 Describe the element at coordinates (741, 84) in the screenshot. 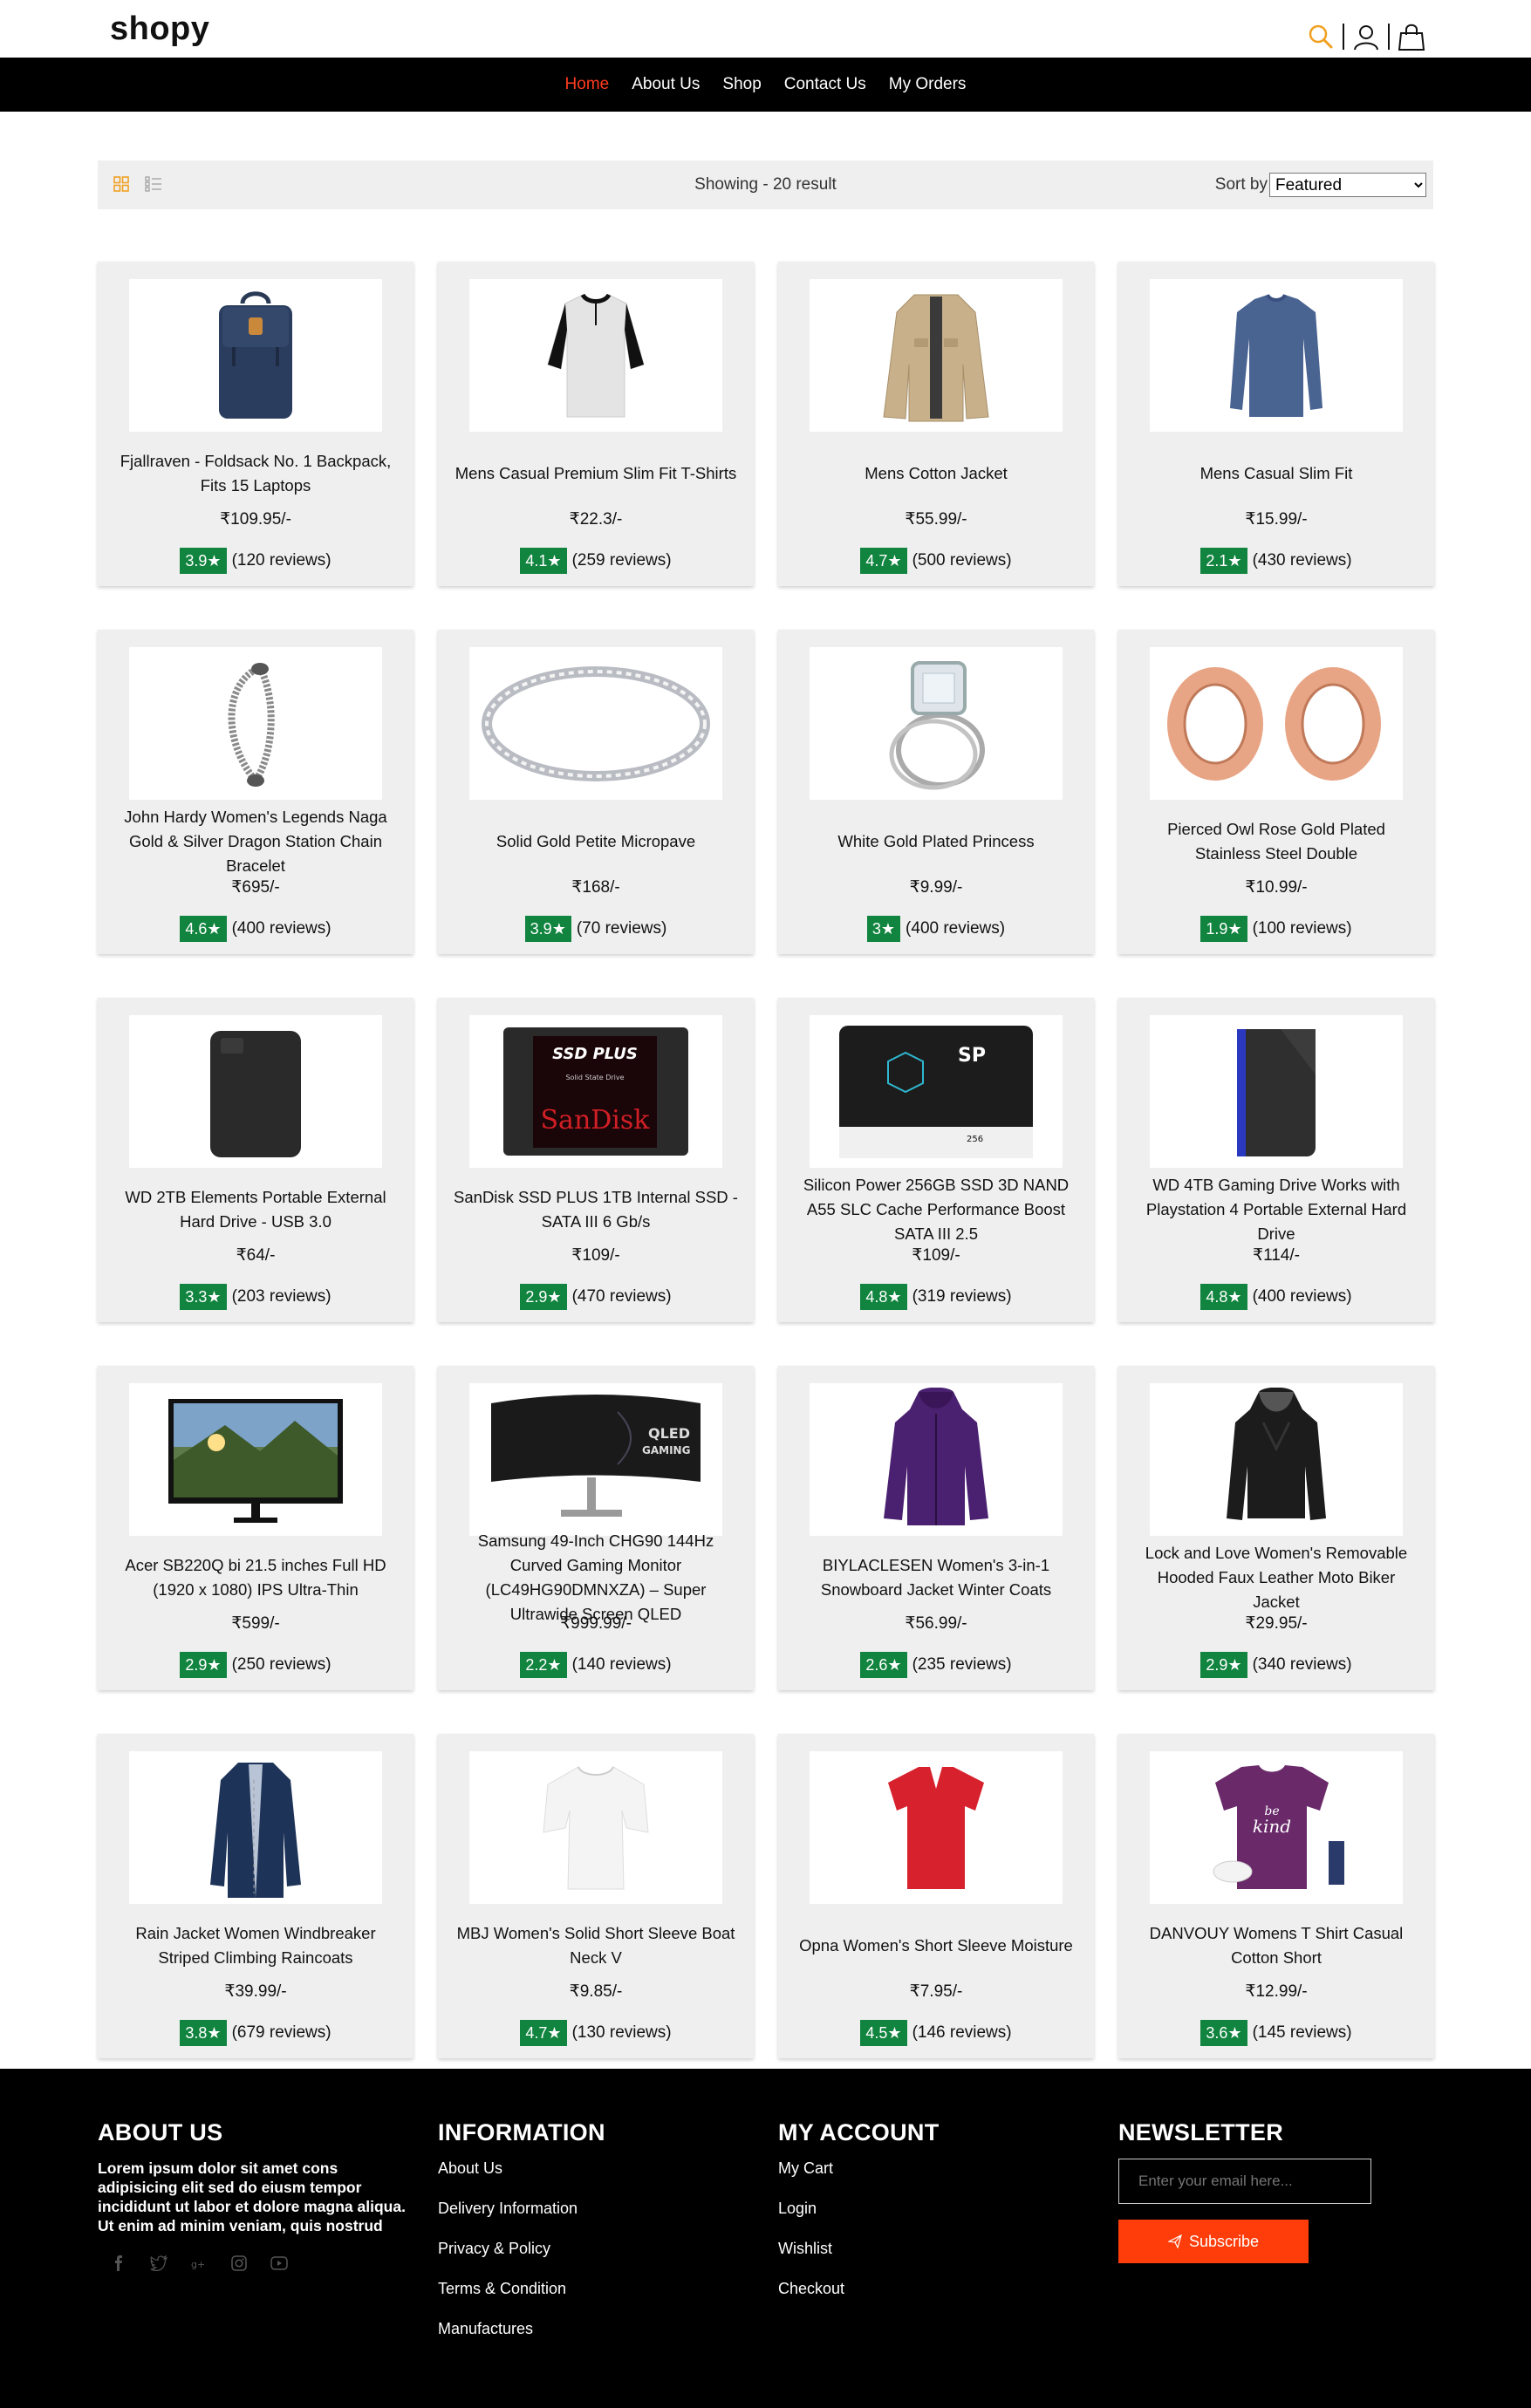

I see `nav-shop: Shop` at that location.